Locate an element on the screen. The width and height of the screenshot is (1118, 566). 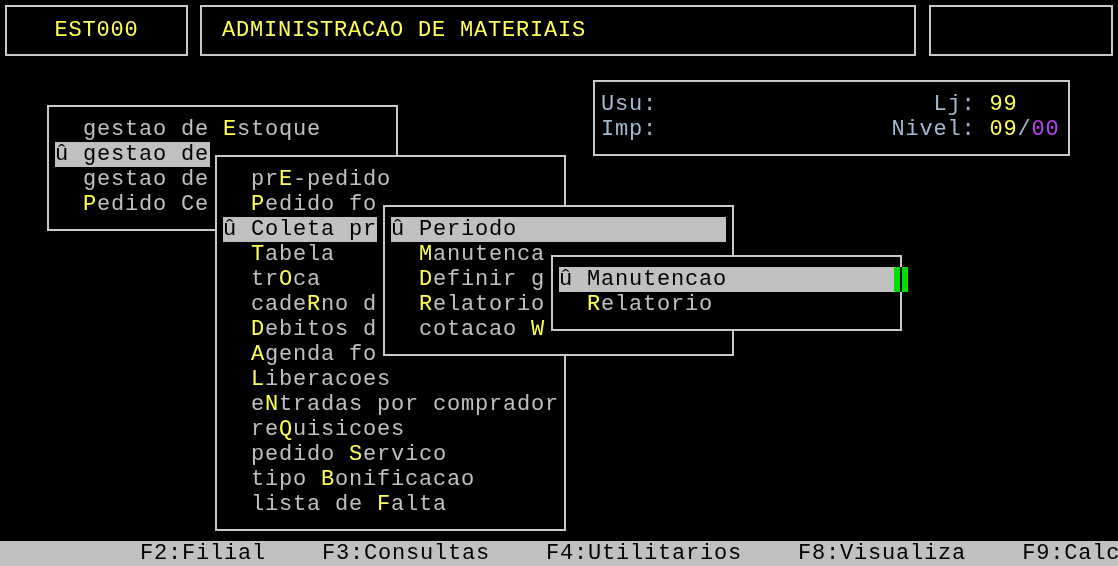
menu-item: tipo Bonificacao is located at coordinates (349, 479).